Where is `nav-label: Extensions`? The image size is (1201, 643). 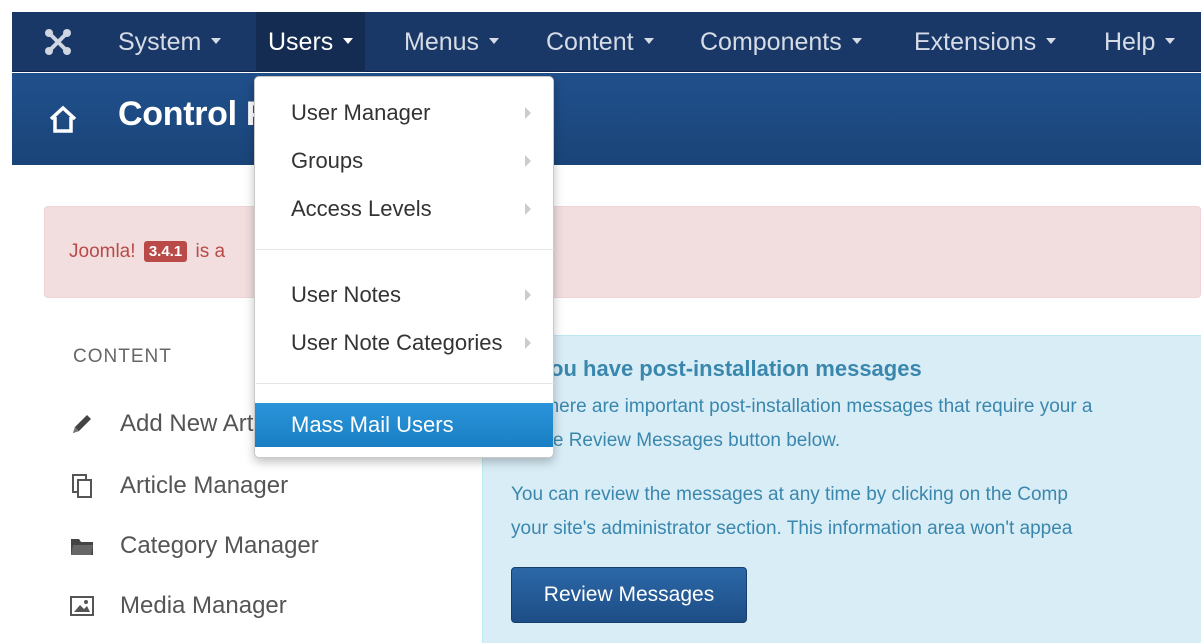
nav-label: Extensions is located at coordinates (975, 42).